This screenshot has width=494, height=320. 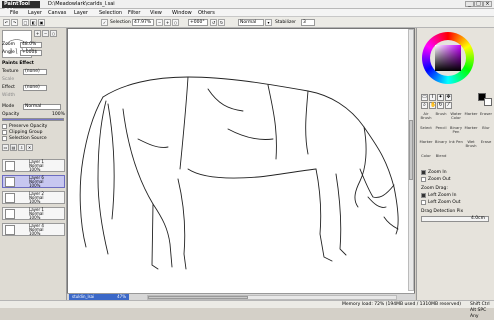 I want to click on tool-eraser: Eraser, so click(x=486, y=117).